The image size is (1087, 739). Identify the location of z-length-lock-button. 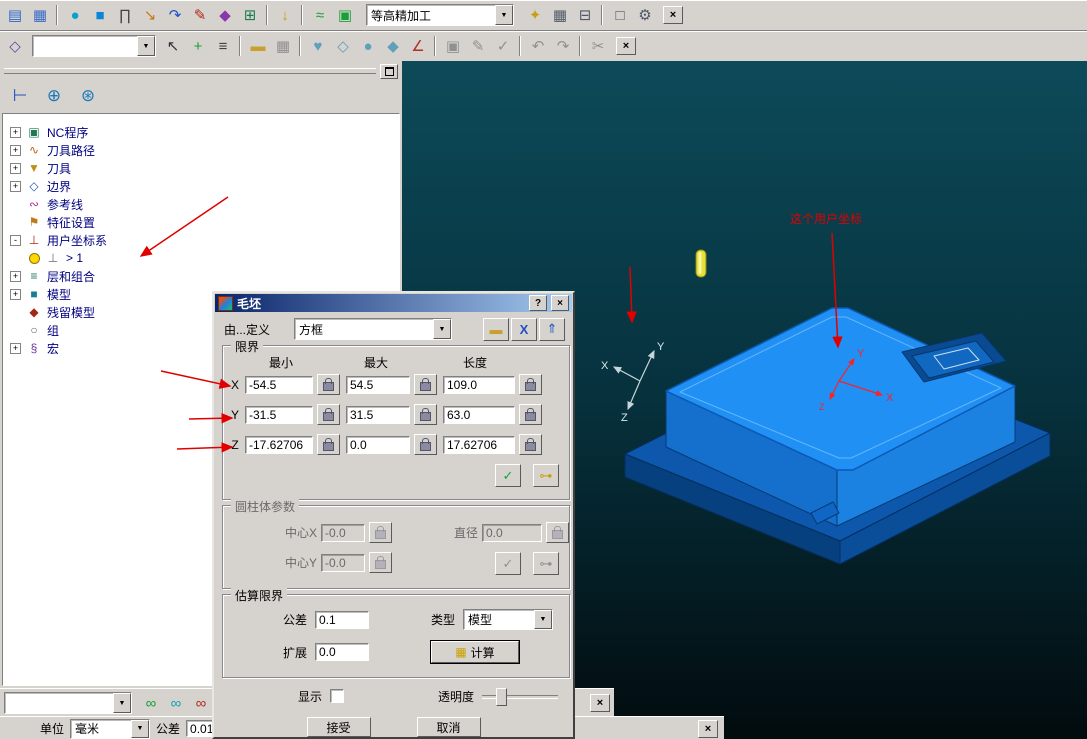
(530, 444).